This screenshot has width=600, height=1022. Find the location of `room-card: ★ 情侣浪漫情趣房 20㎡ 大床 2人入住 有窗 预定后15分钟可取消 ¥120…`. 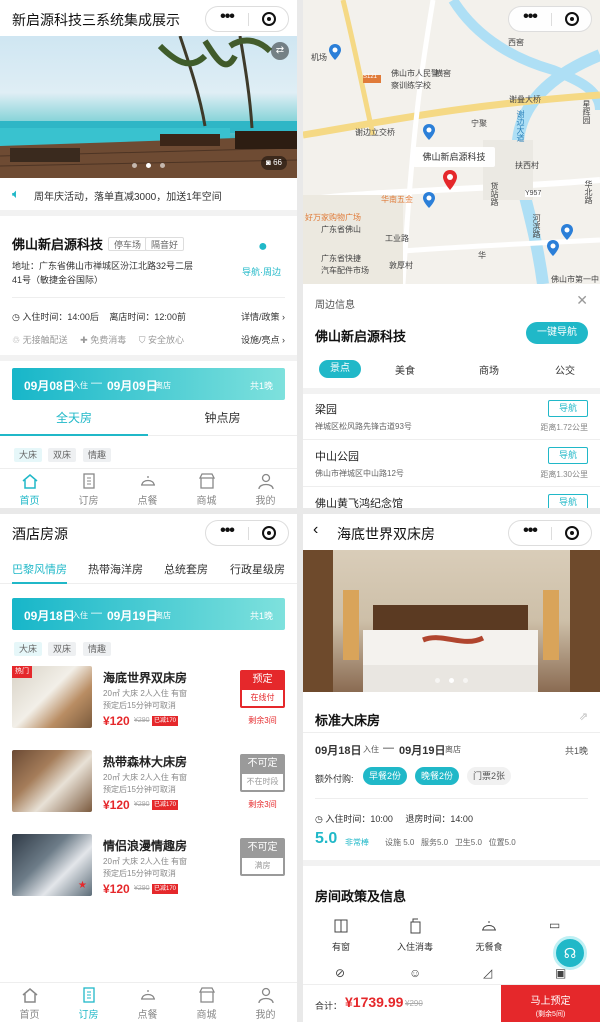

room-card: ★ 情侣浪漫情趣房 20㎡ 大床 2人入住 有窗 预定后15分钟可取消 ¥120… is located at coordinates (148, 875).